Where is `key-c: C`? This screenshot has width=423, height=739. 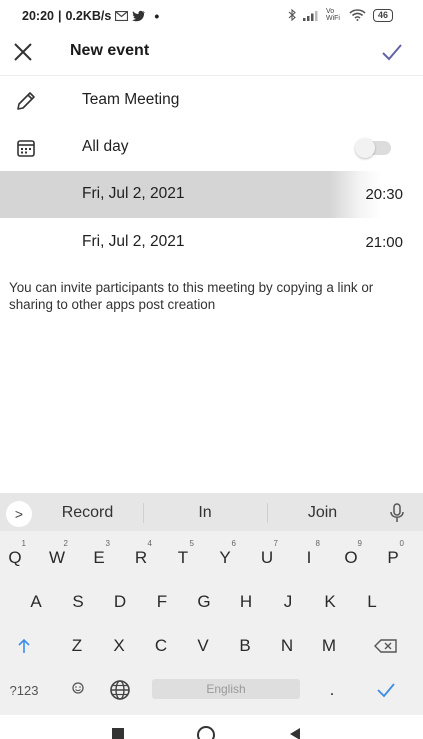
key-c: C is located at coordinates (161, 646).